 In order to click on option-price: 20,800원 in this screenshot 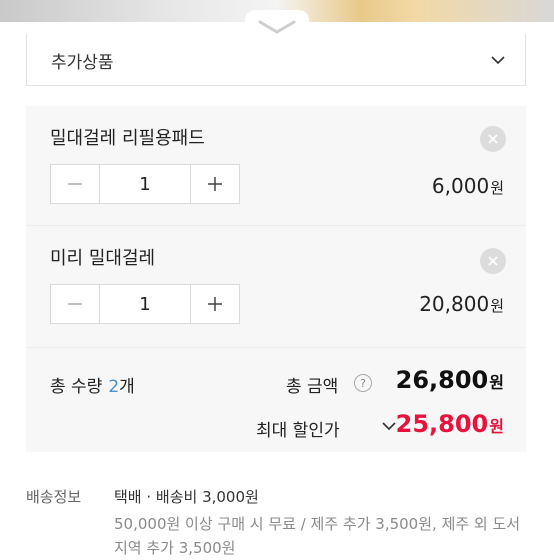, I will do `click(461, 304)`.